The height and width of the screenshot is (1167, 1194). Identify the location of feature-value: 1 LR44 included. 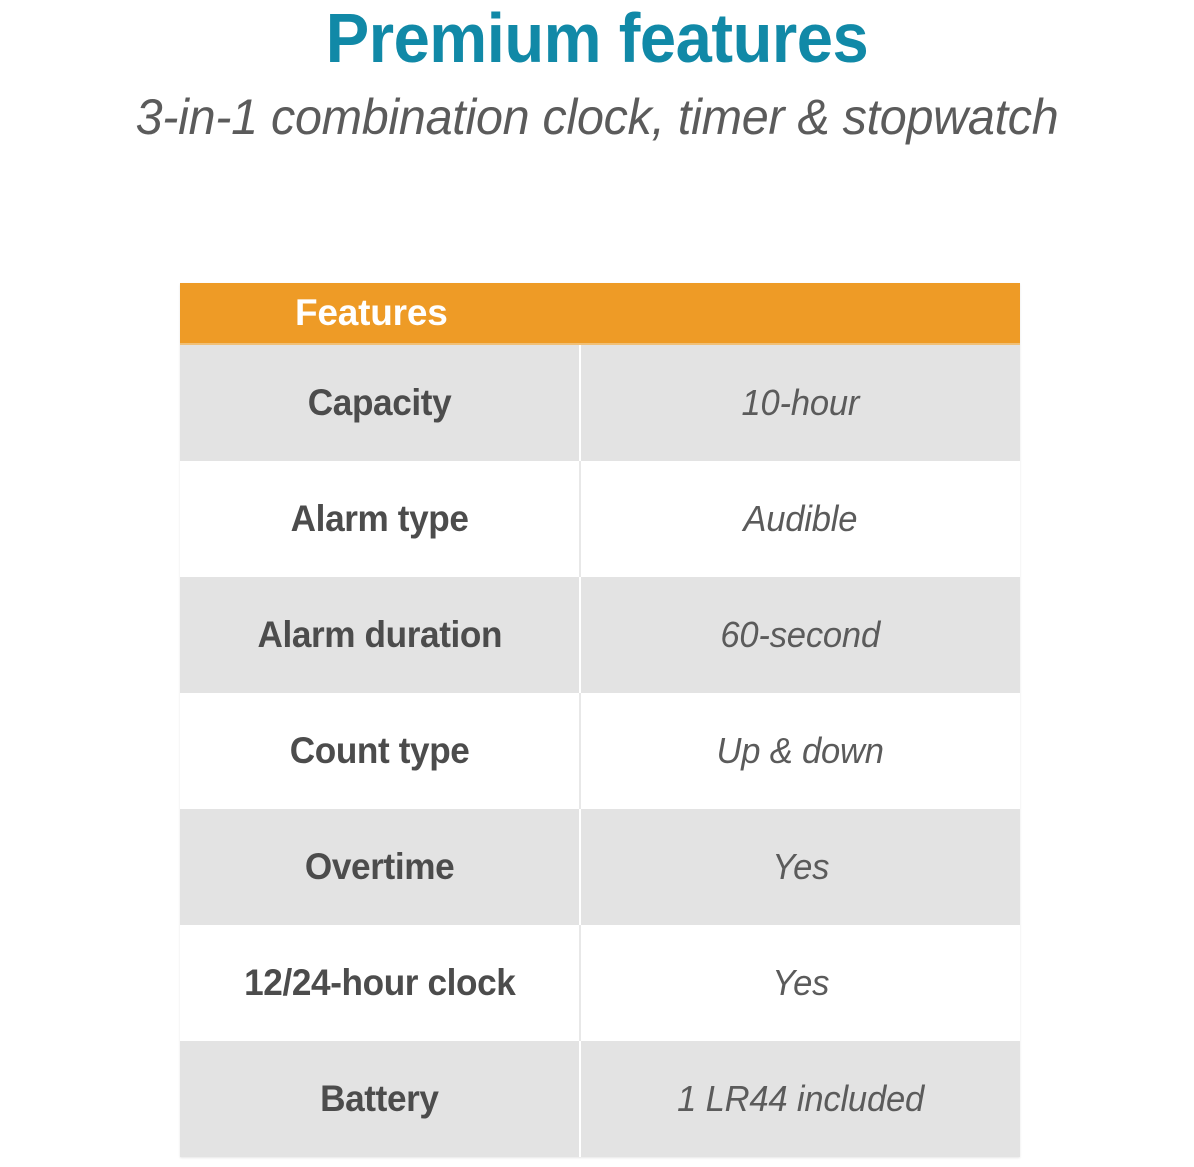
(800, 1098).